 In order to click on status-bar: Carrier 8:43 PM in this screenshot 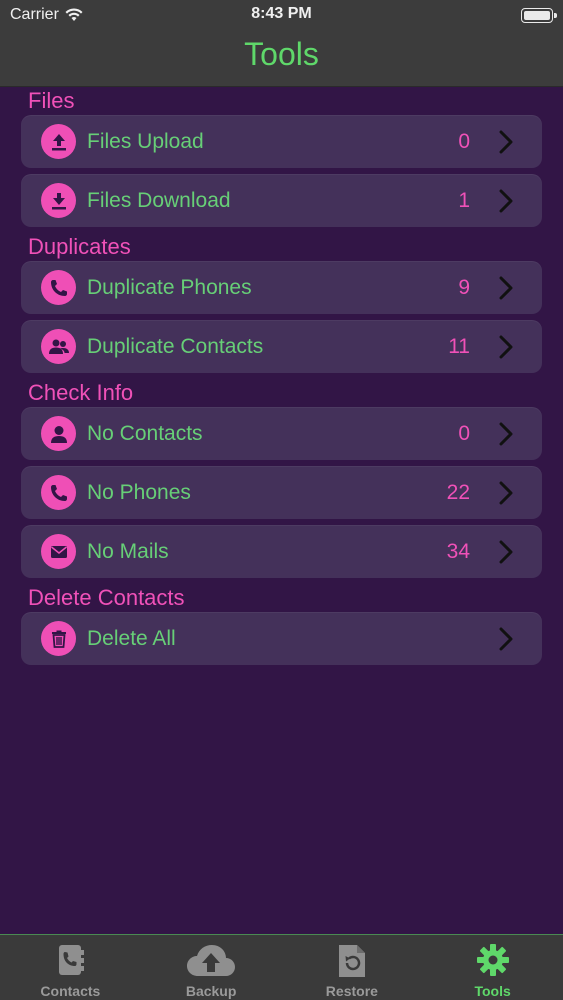, I will do `click(281, 15)`.